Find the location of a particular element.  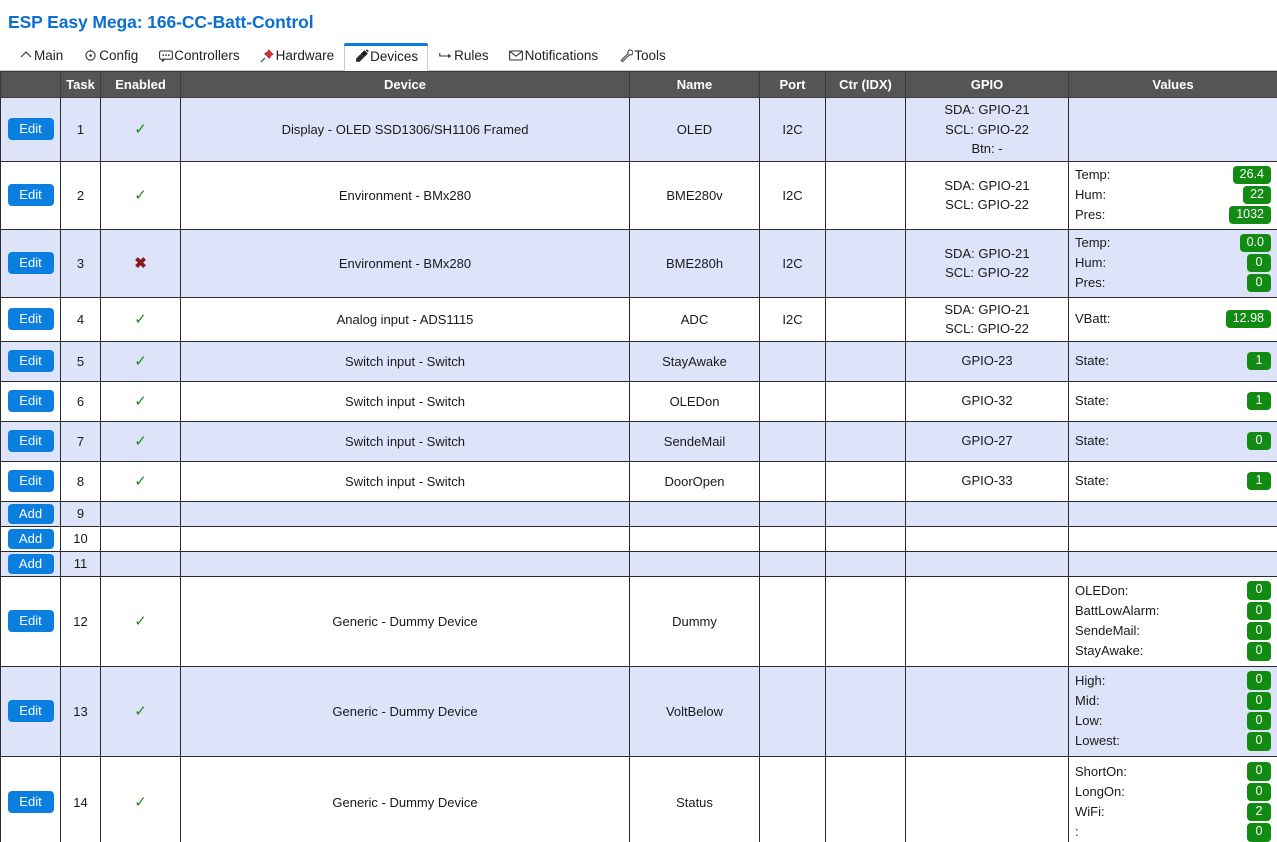

tab-label: Config is located at coordinates (119, 55).